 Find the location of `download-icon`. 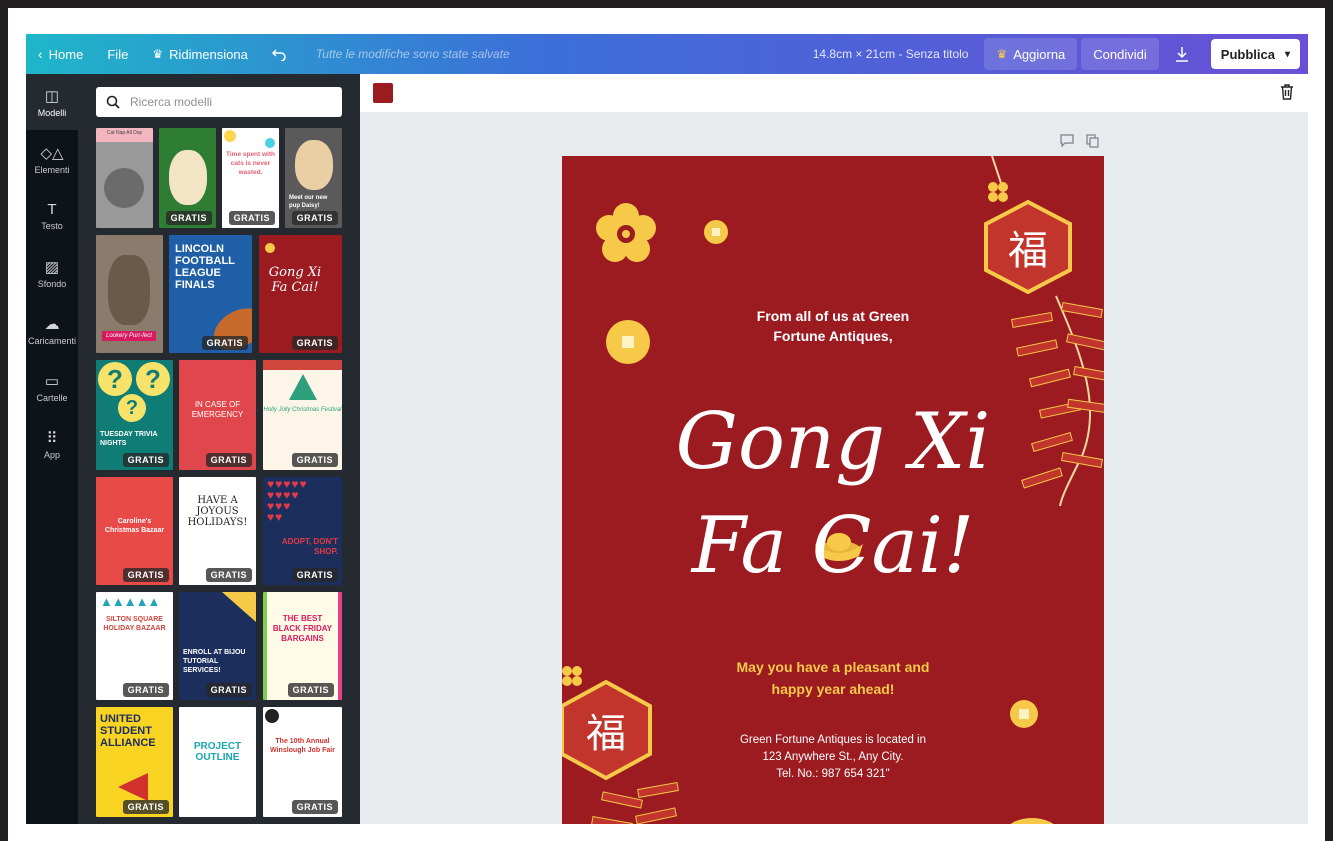

download-icon is located at coordinates (1181, 54).